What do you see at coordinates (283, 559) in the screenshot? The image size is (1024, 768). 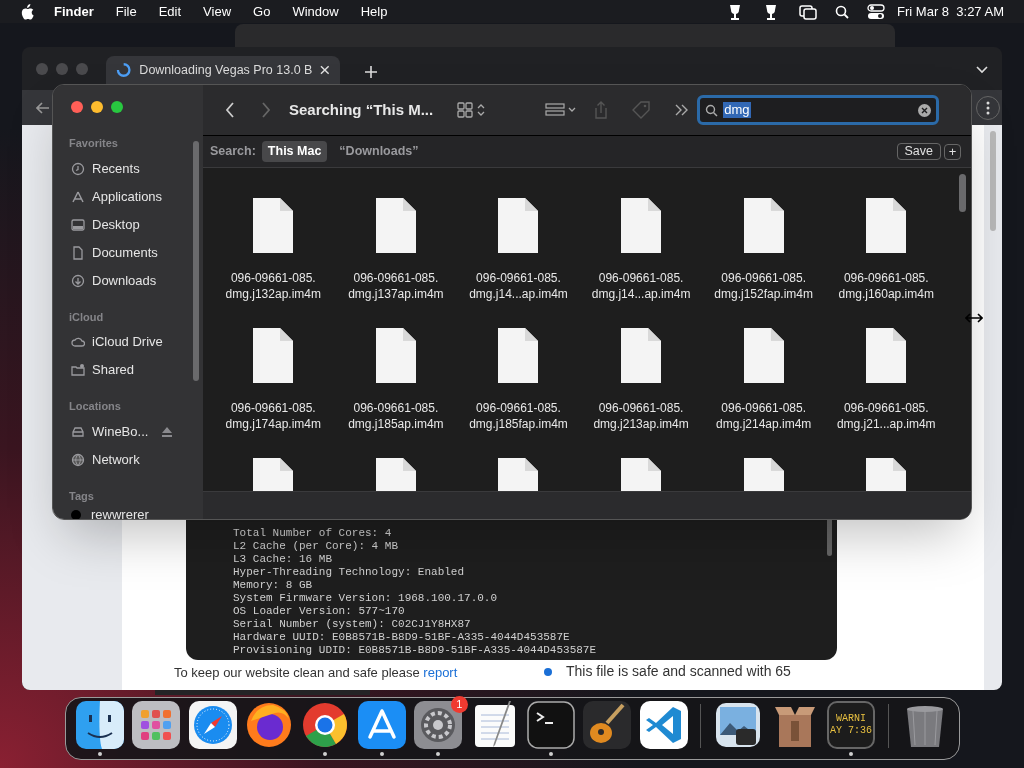 I see `terminal-line: L3 Cache: 16 MB` at bounding box center [283, 559].